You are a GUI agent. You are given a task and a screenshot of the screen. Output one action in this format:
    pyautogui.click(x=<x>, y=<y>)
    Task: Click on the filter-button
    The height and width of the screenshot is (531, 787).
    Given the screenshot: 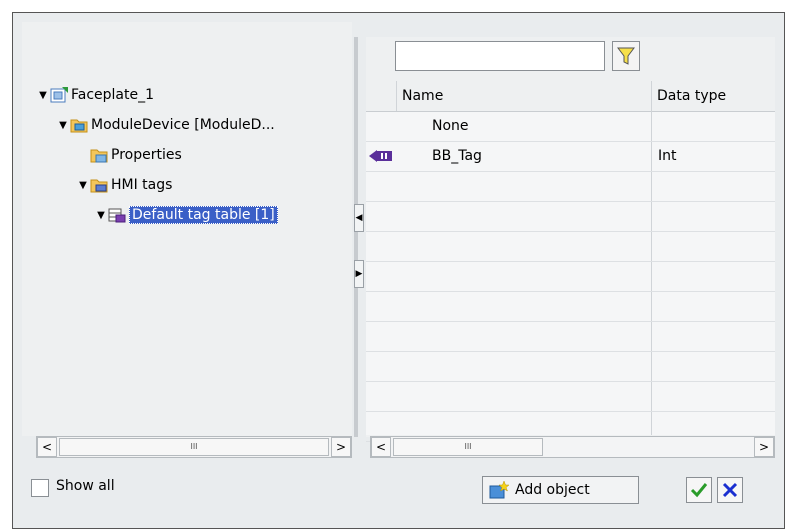 What is the action you would take?
    pyautogui.click(x=626, y=56)
    